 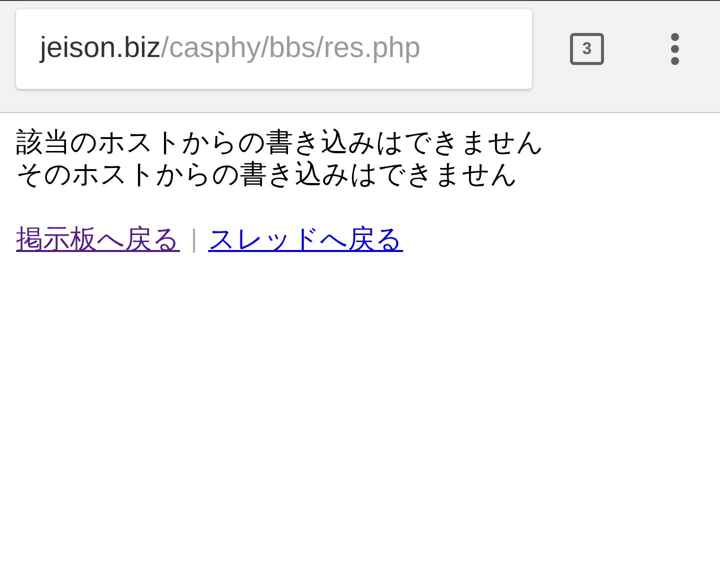 What do you see at coordinates (280, 143) in the screenshot?
I see `error-message: 該当のホストからの書き込みはできません` at bounding box center [280, 143].